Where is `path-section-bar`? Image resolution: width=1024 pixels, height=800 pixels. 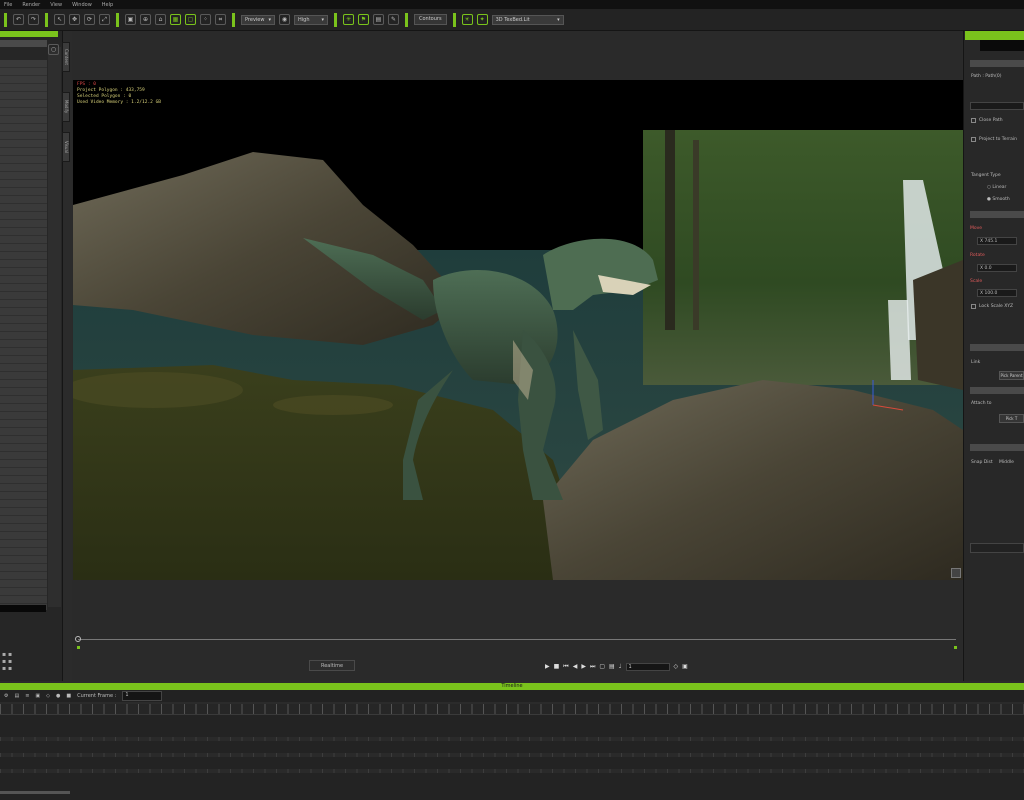 path-section-bar is located at coordinates (997, 63).